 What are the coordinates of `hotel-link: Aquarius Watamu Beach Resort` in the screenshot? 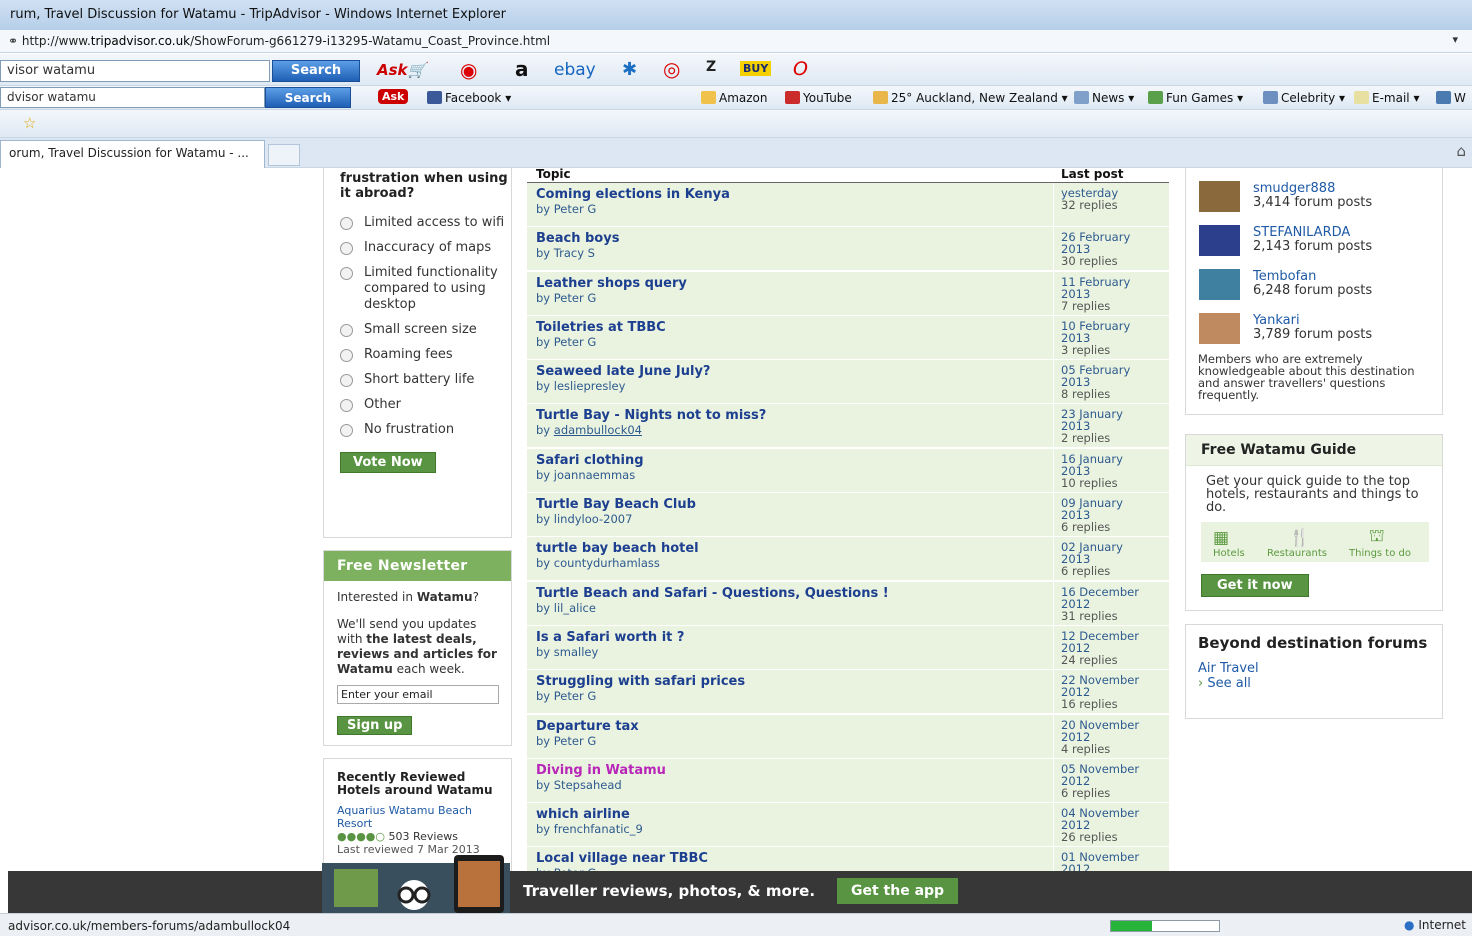 It's located at (404, 817).